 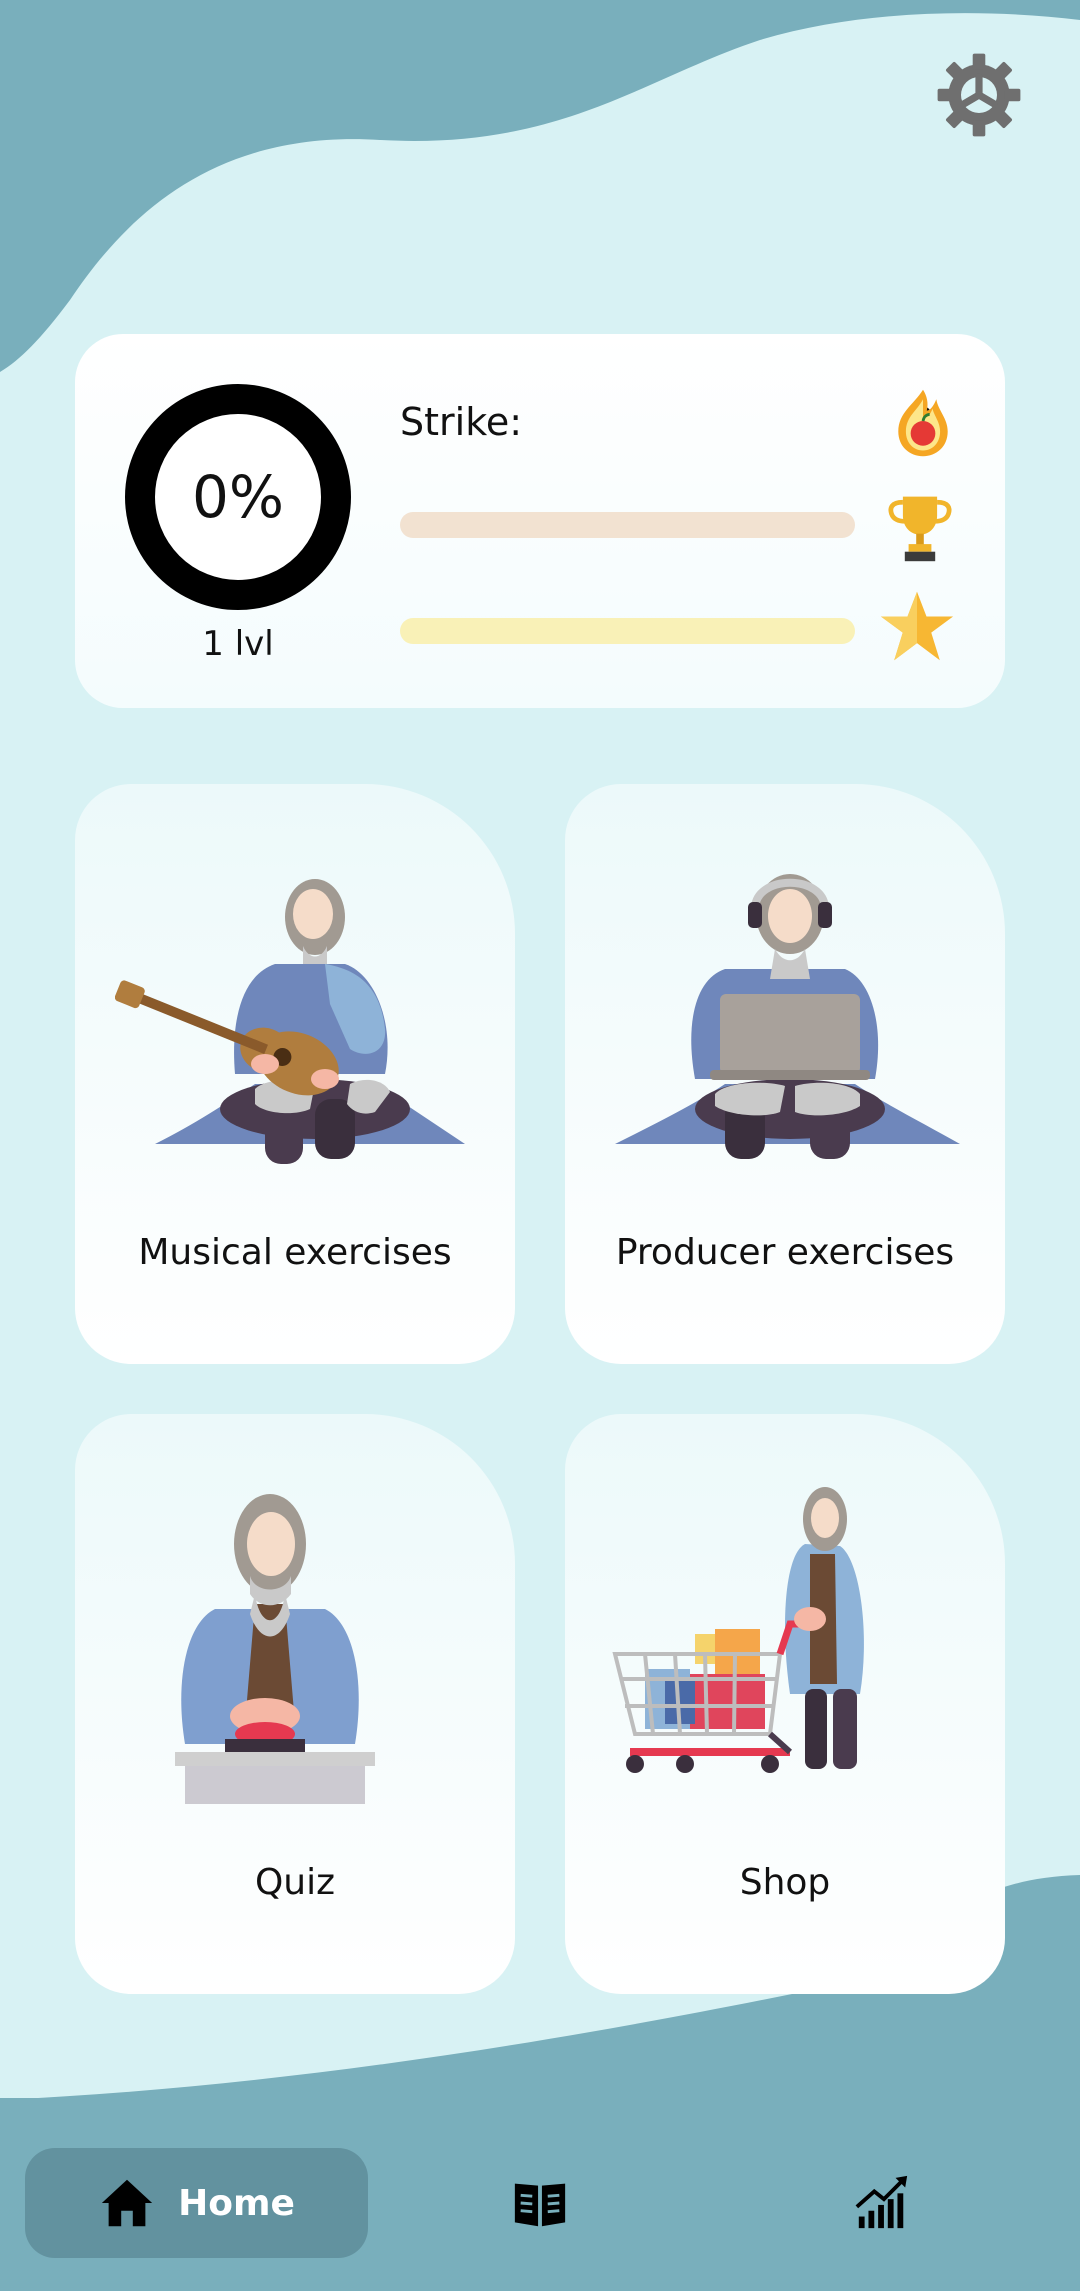 I want to click on level-label: 1 lvl, so click(x=238, y=644).